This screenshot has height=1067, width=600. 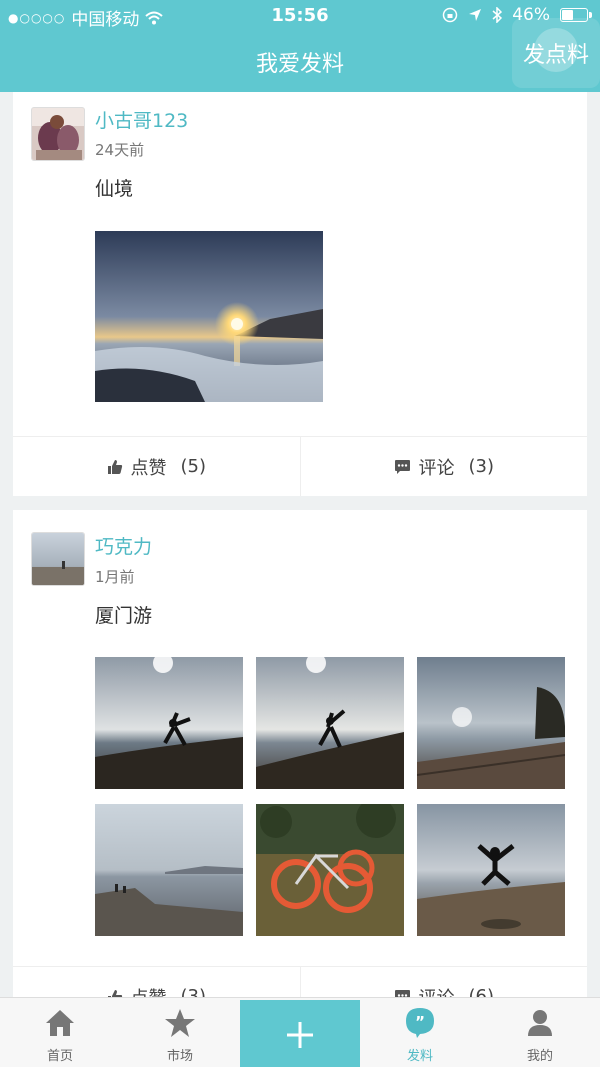 I want to click on tab-post: ” 发料, so click(x=420, y=1032).